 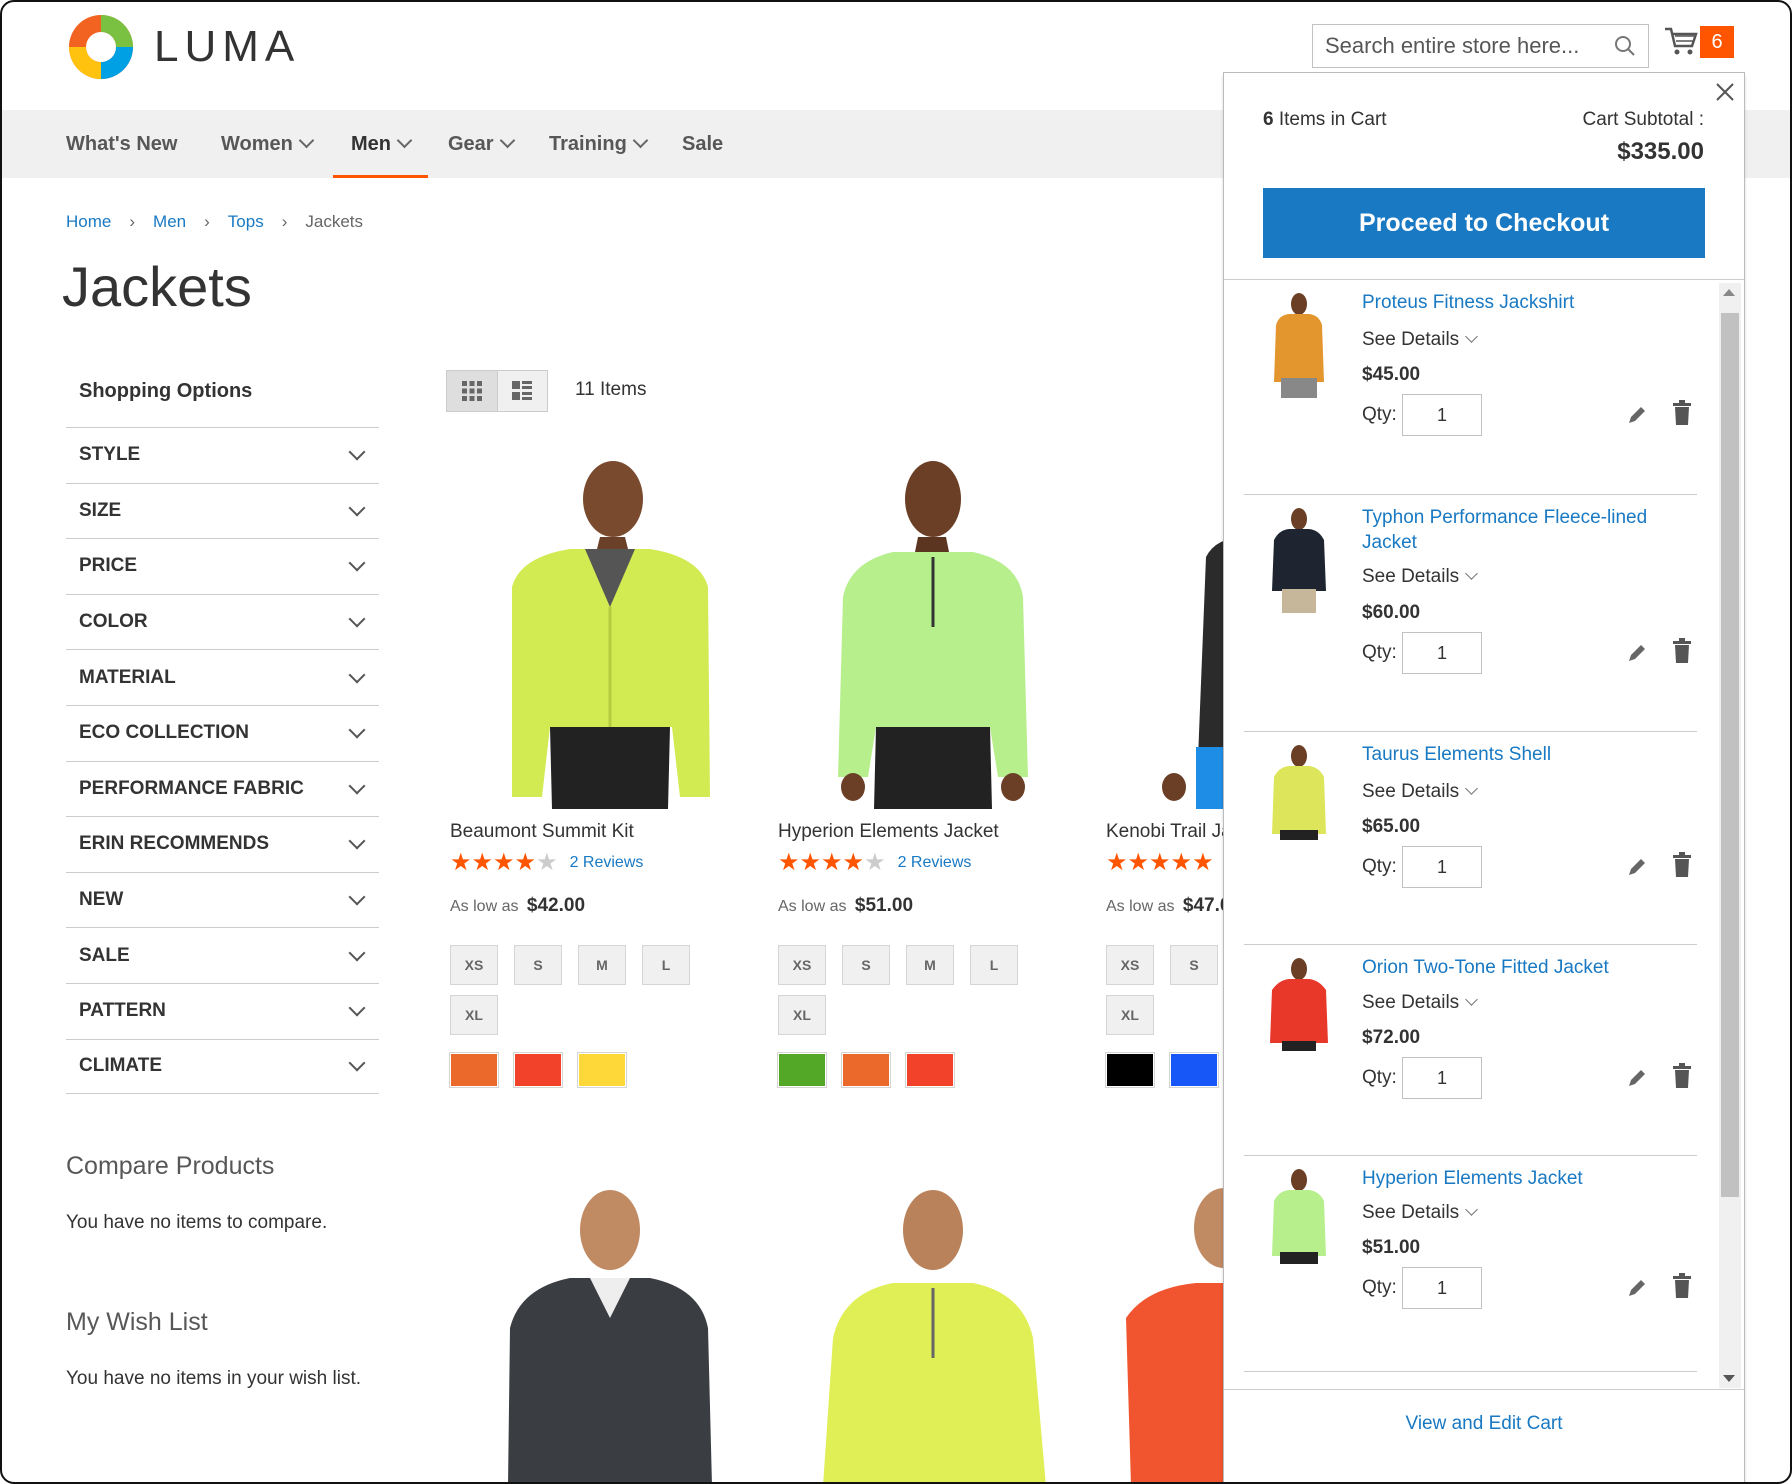 What do you see at coordinates (481, 144) in the screenshot?
I see `nav-item-gear: Gear` at bounding box center [481, 144].